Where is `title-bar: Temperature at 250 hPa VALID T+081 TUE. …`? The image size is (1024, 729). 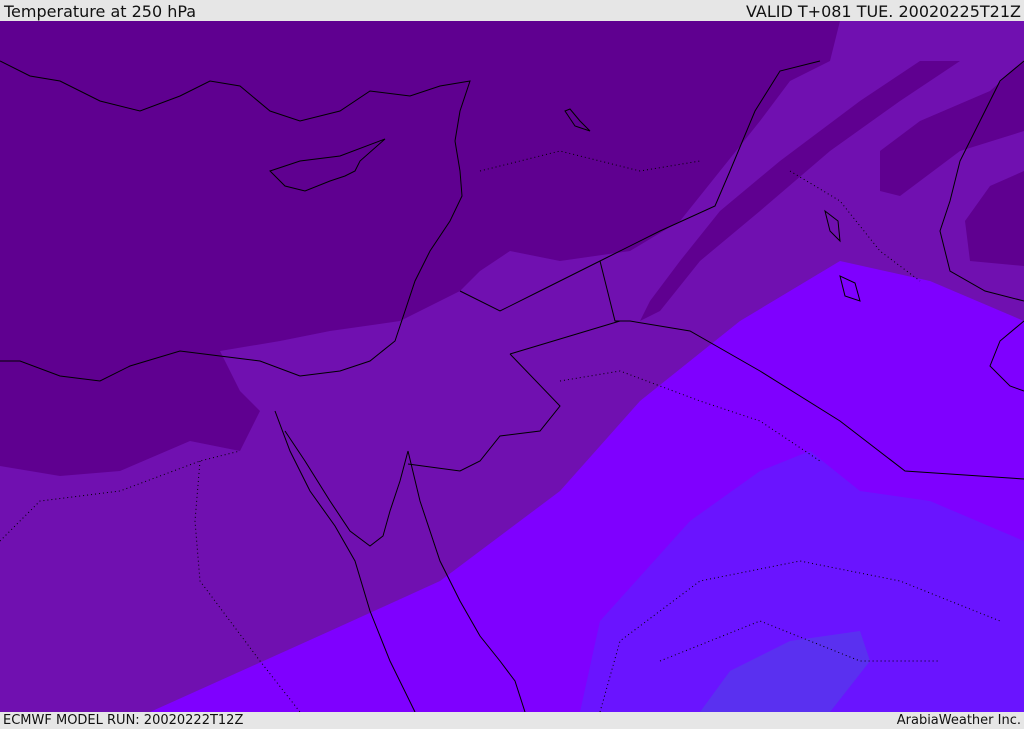 title-bar: Temperature at 250 hPa VALID T+081 TUE. … is located at coordinates (512, 10).